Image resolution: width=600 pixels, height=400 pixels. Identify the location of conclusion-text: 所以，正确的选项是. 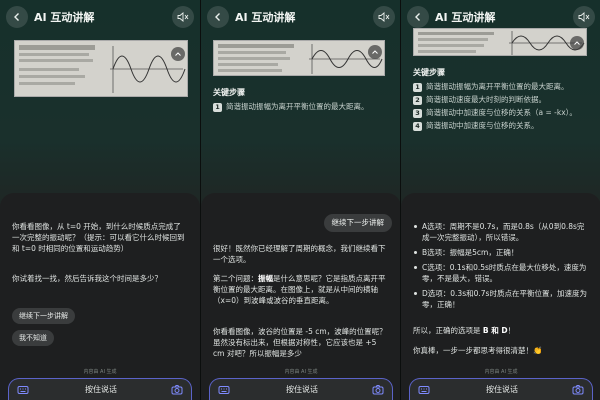
(448, 330).